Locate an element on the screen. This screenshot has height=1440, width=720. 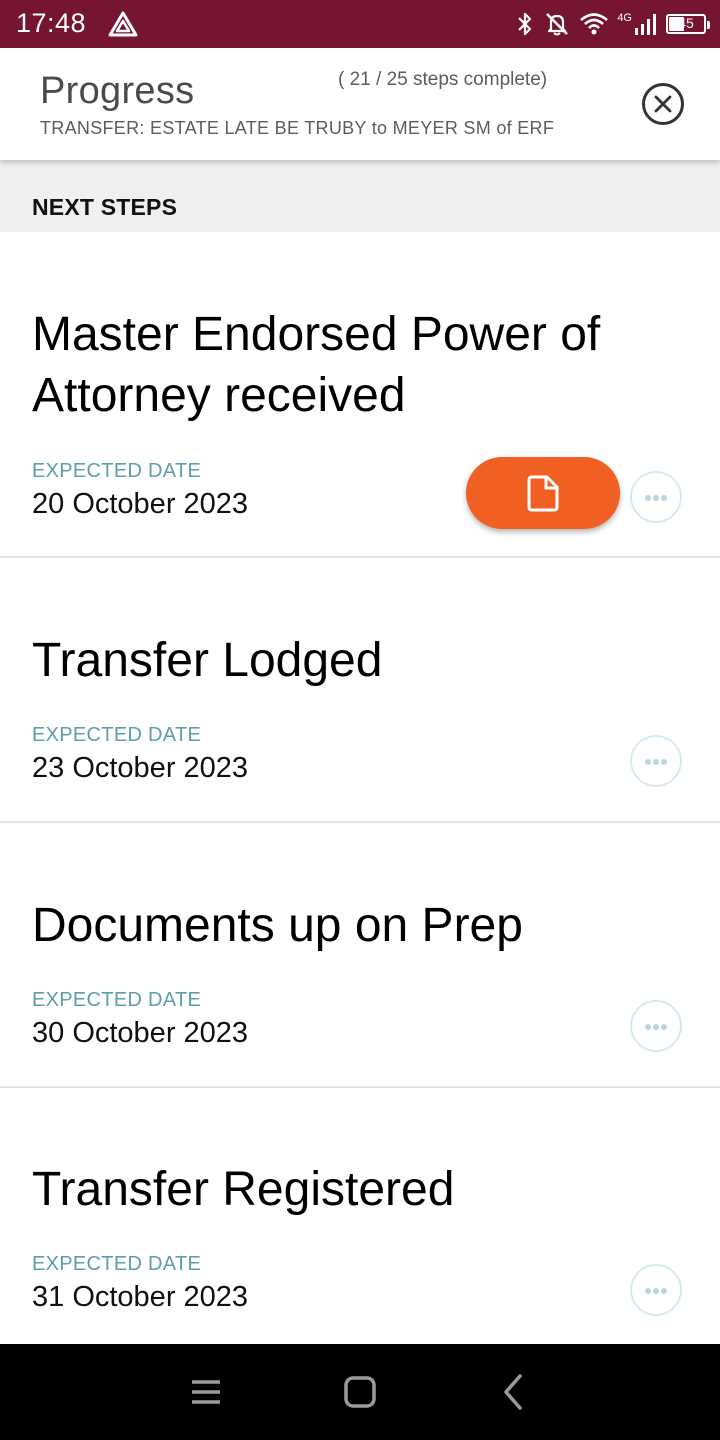
document-button is located at coordinates (543, 493).